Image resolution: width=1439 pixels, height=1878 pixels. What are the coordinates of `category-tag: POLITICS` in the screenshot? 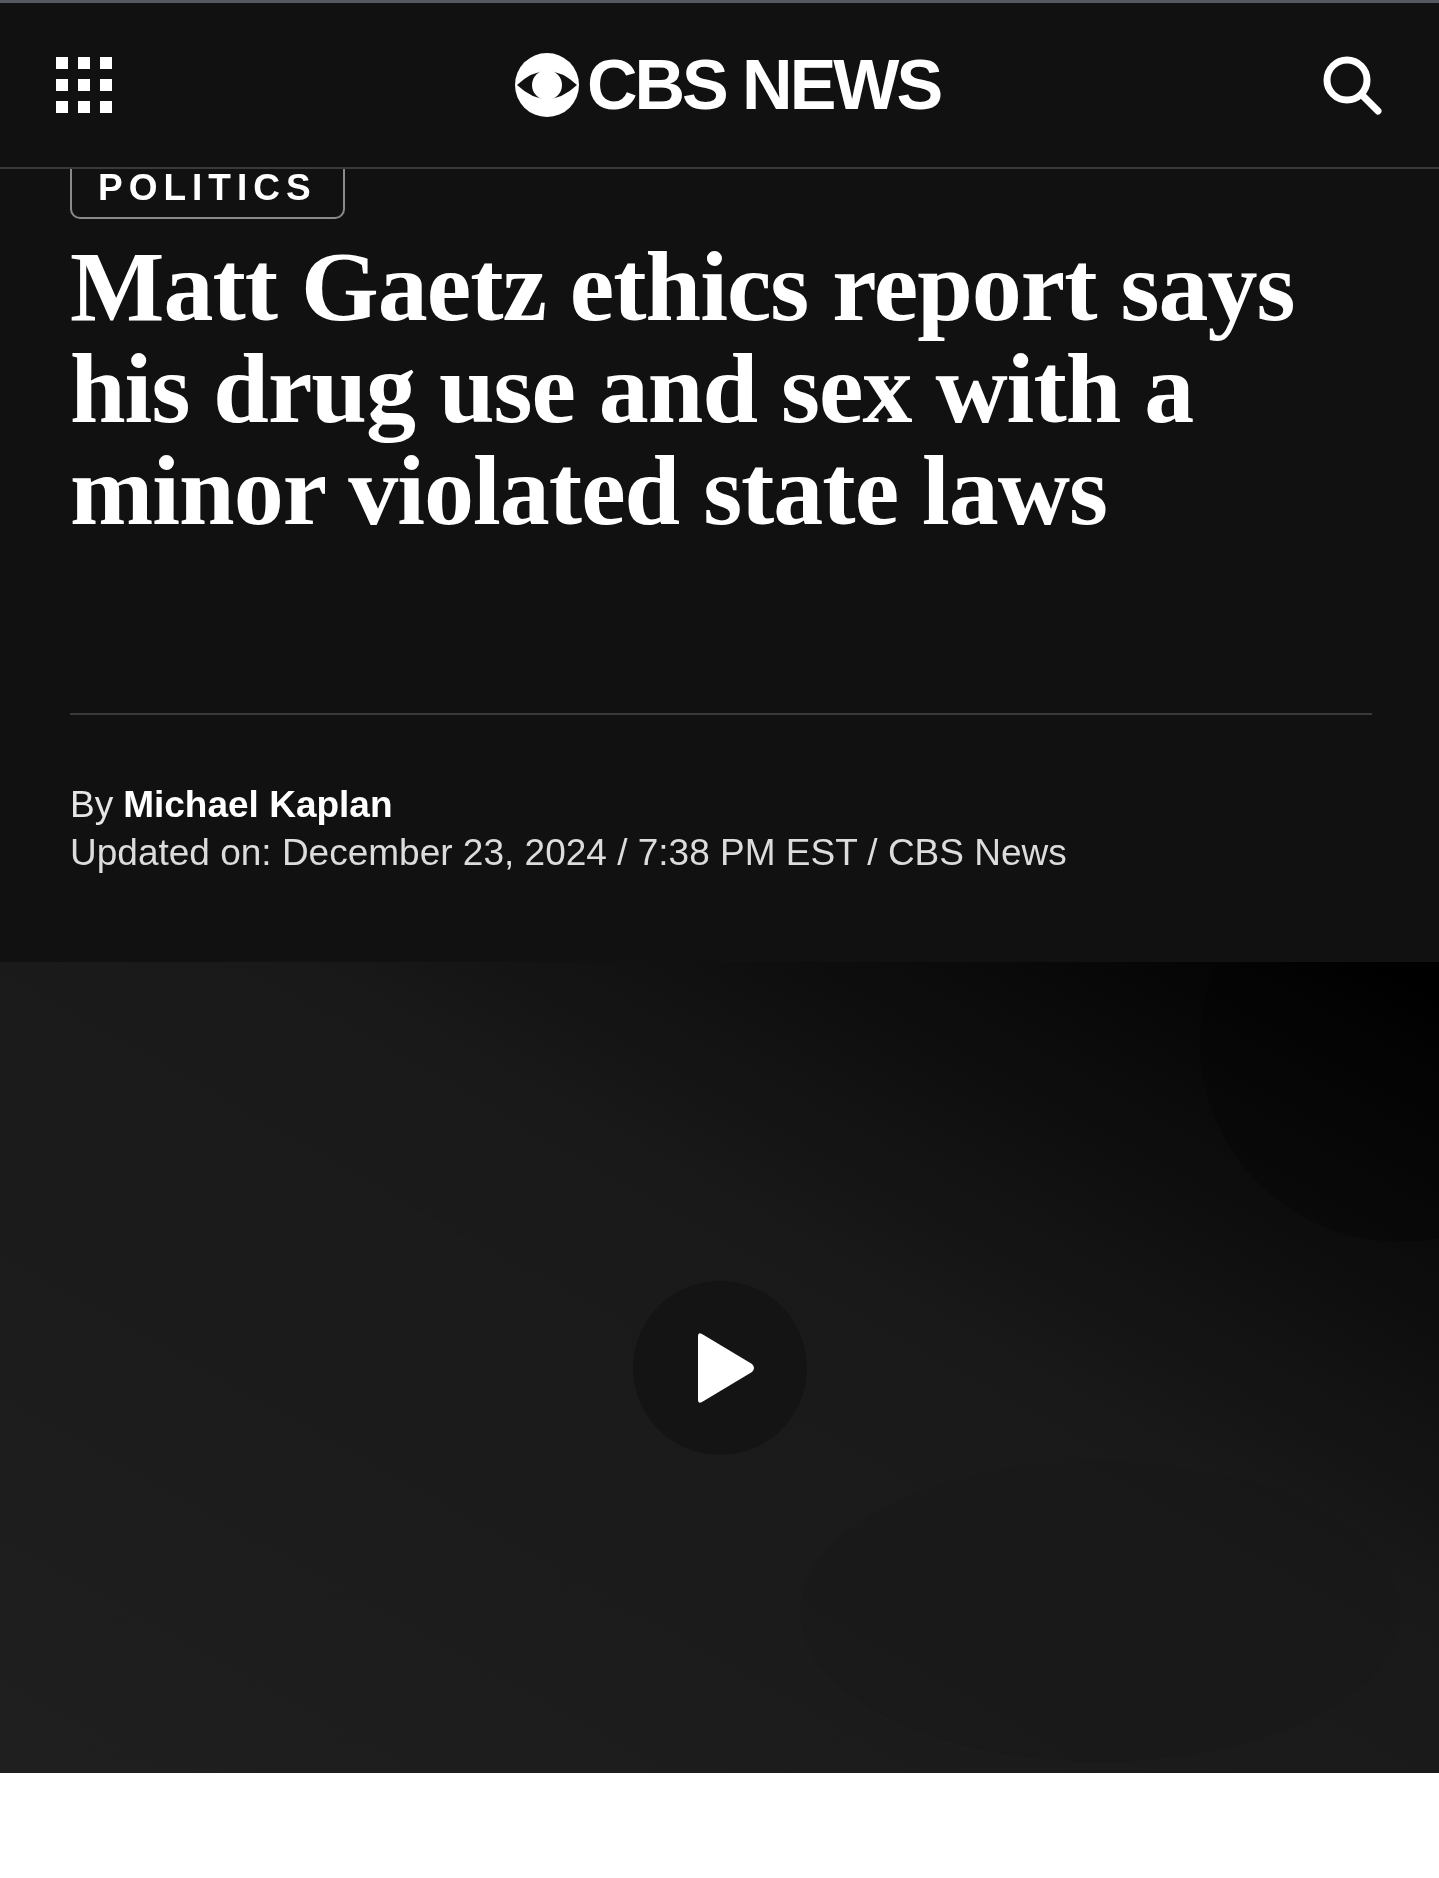 It's located at (207, 194).